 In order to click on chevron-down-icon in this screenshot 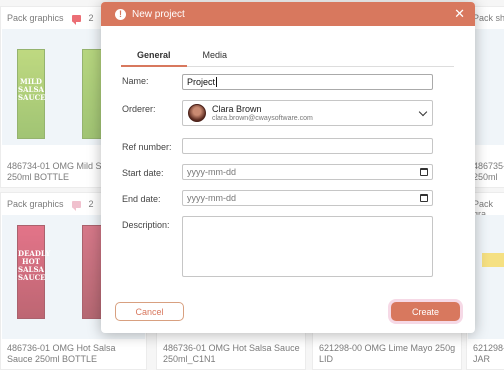, I will do `click(423, 112)`.